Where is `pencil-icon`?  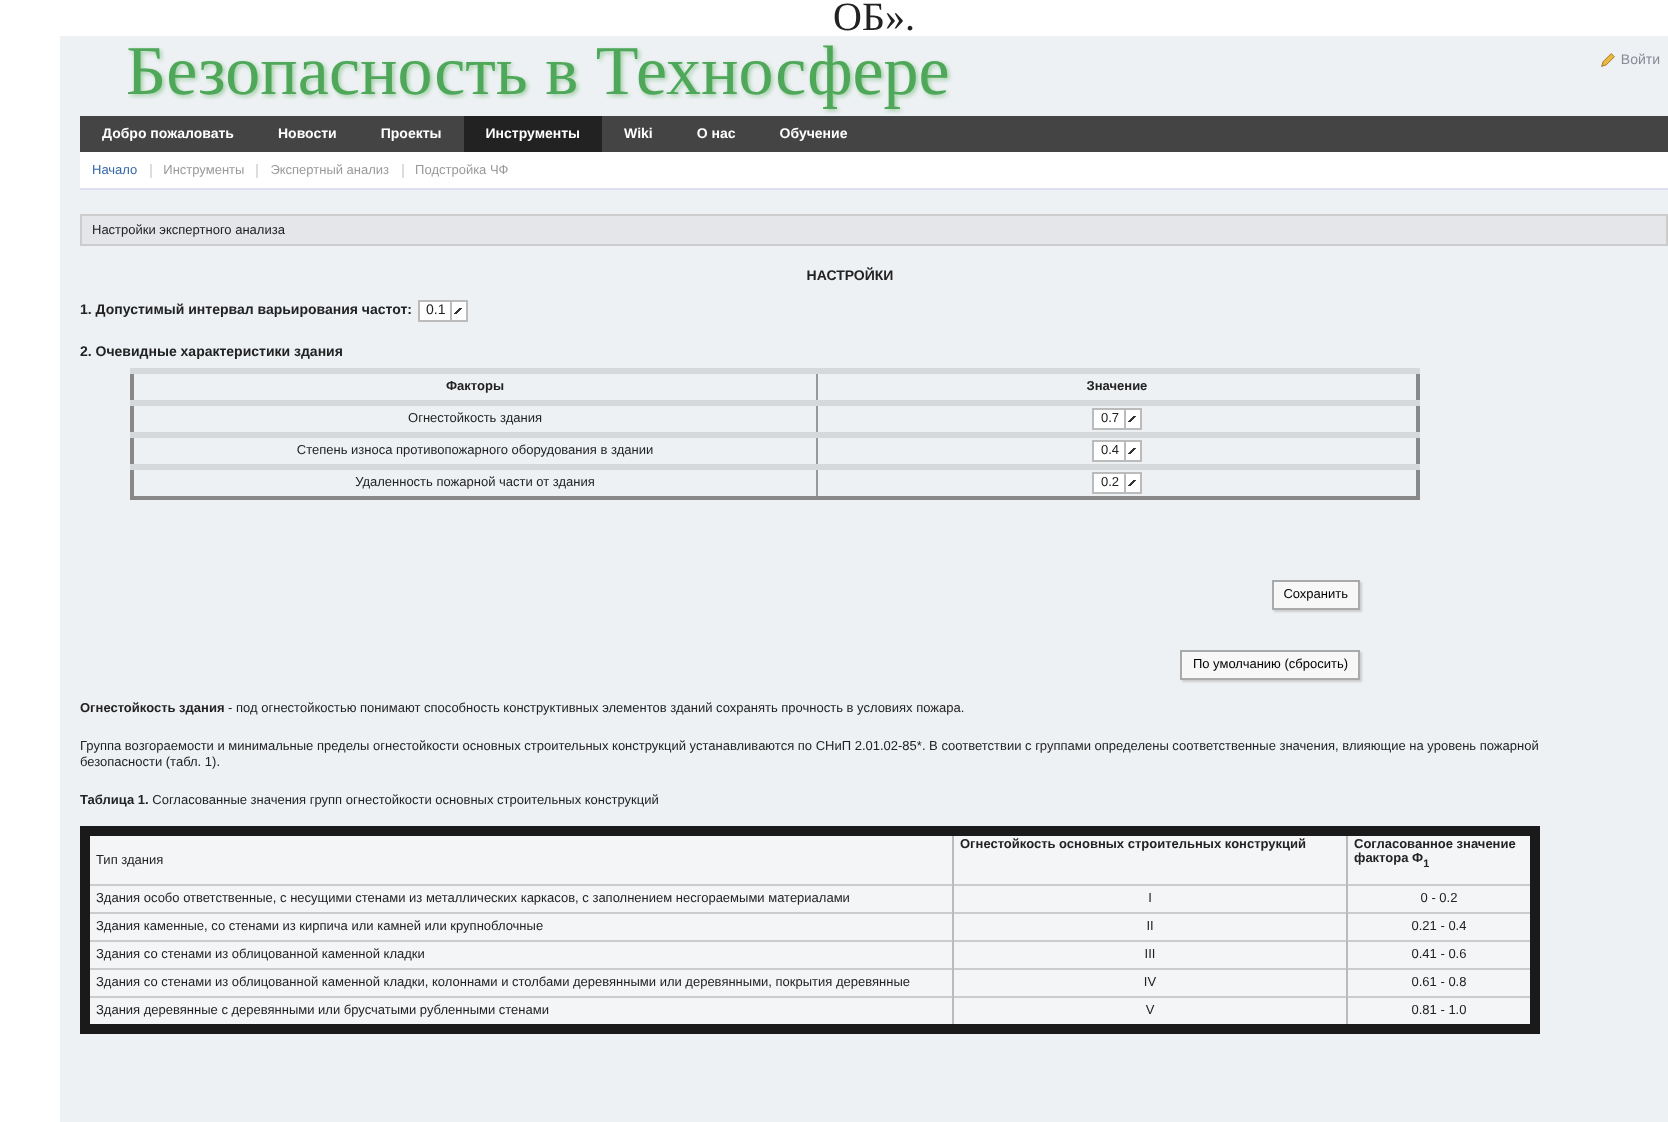 pencil-icon is located at coordinates (1608, 60).